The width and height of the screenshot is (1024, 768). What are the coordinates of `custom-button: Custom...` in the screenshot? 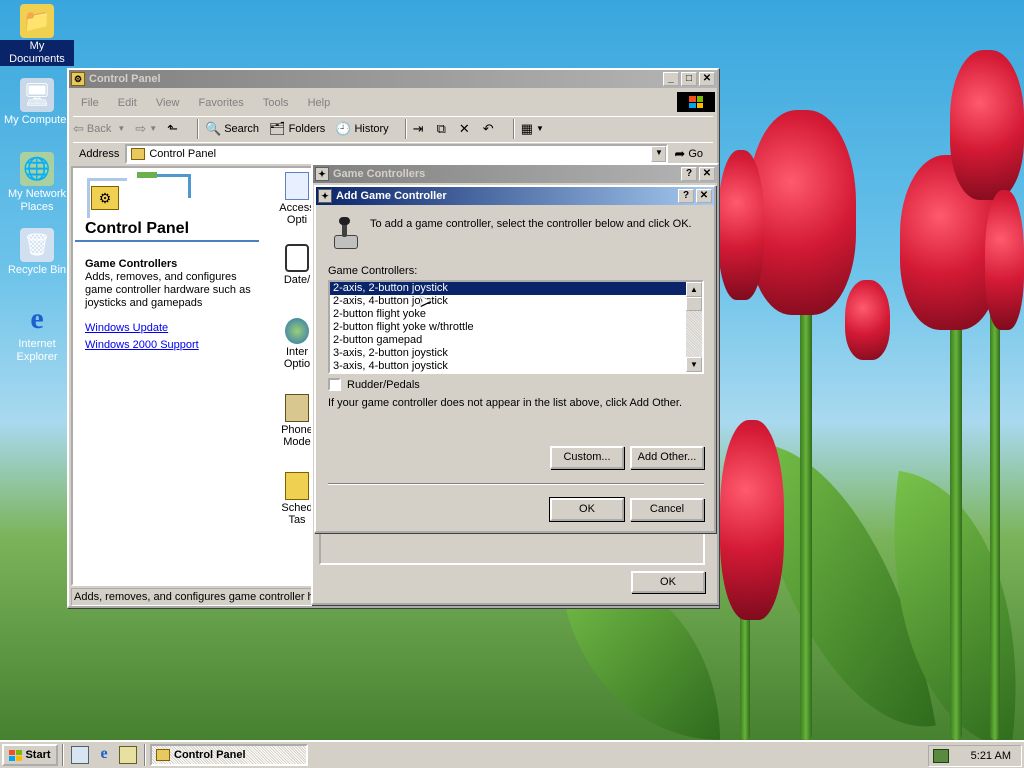 It's located at (587, 457).